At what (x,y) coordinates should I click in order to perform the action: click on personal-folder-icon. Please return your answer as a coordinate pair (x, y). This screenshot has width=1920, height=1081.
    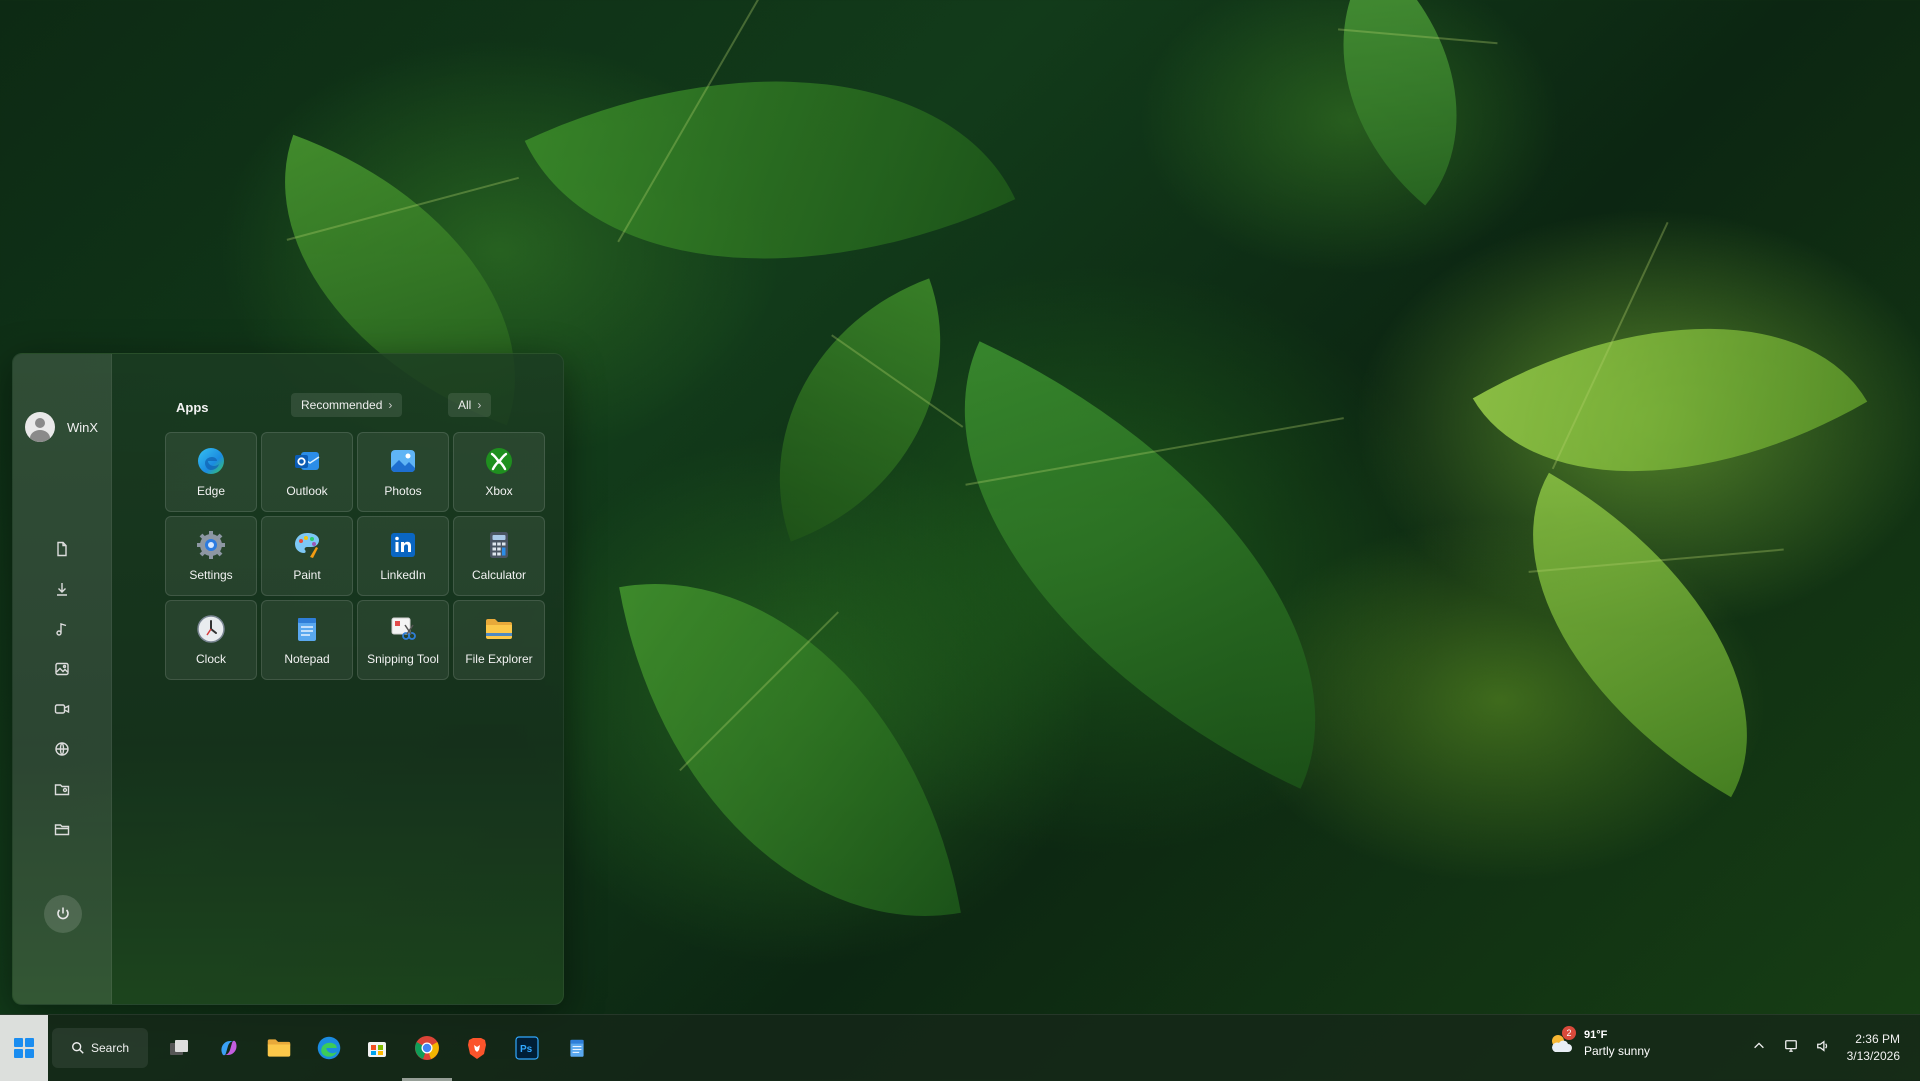
    Looking at the image, I should click on (62, 789).